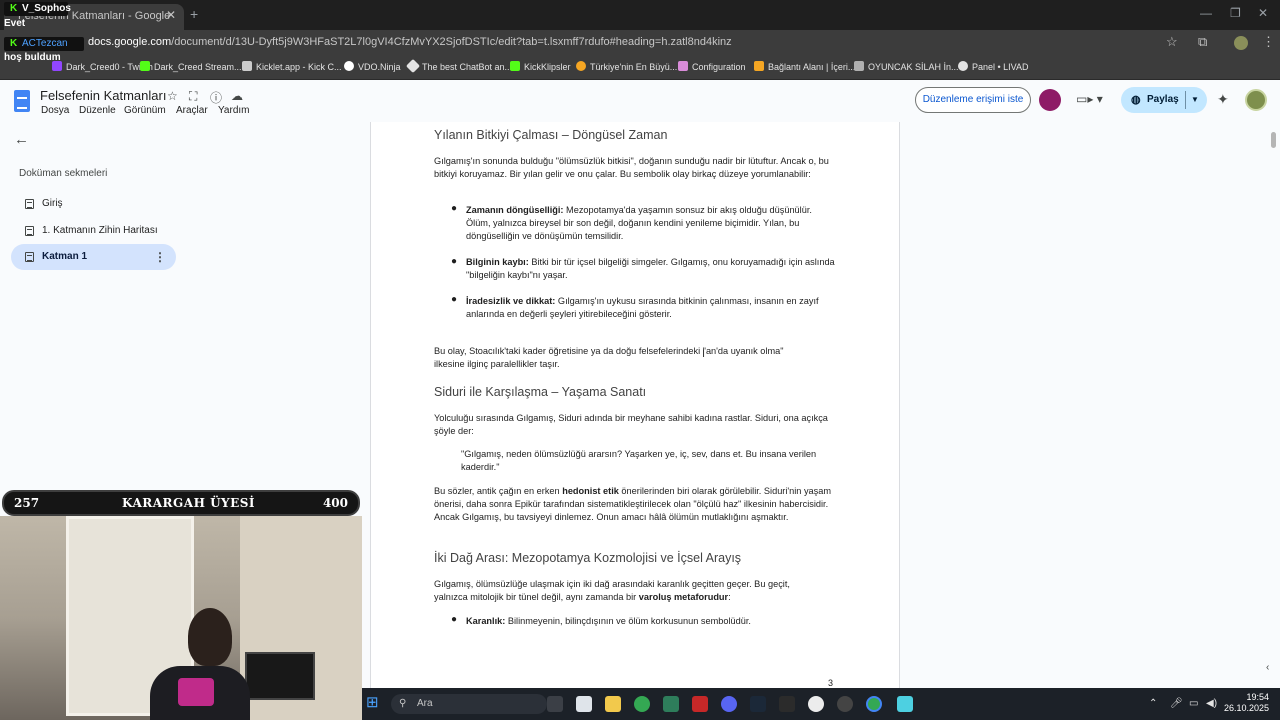 The height and width of the screenshot is (720, 1280). Describe the element at coordinates (21, 139) in the screenshot. I see `back-arrow-icon: ←` at that location.